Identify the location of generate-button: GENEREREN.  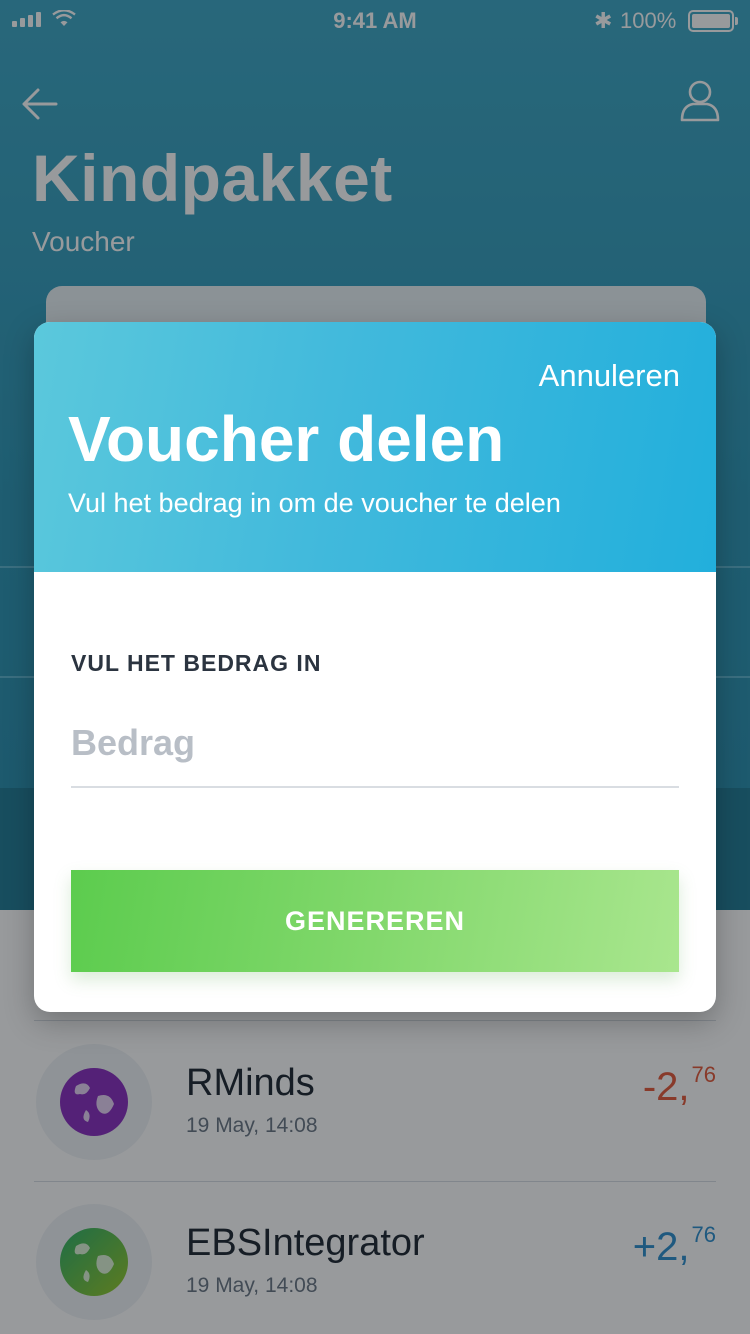
(375, 921).